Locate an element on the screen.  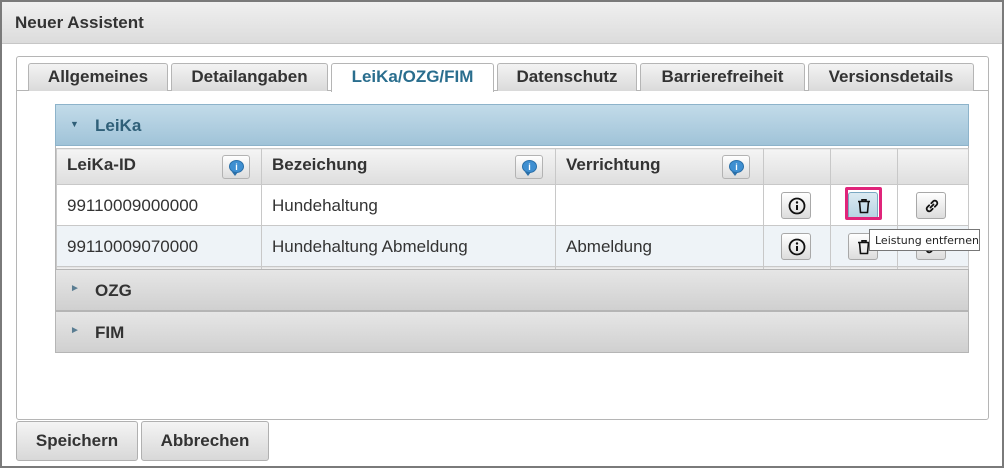
cancel-button: Abbrechen is located at coordinates (205, 441).